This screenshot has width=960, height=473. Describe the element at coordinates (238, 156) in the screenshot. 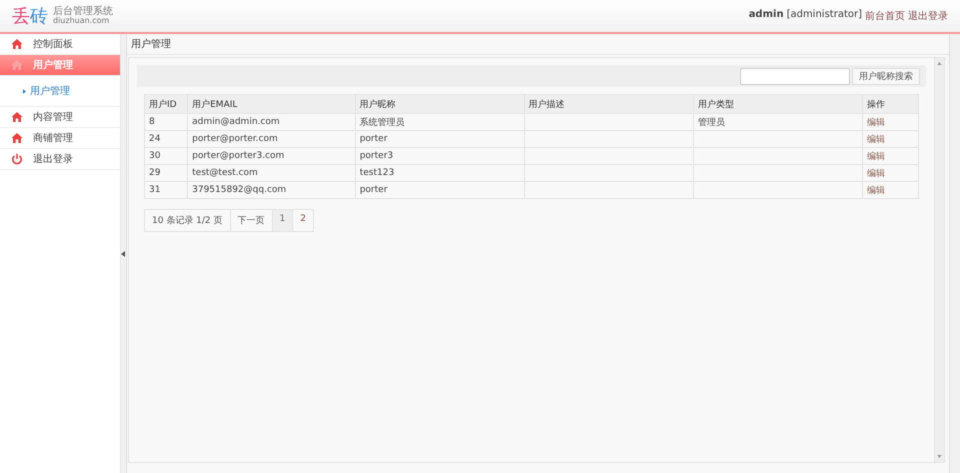

I see `table-cell: porter@porter3.com` at that location.